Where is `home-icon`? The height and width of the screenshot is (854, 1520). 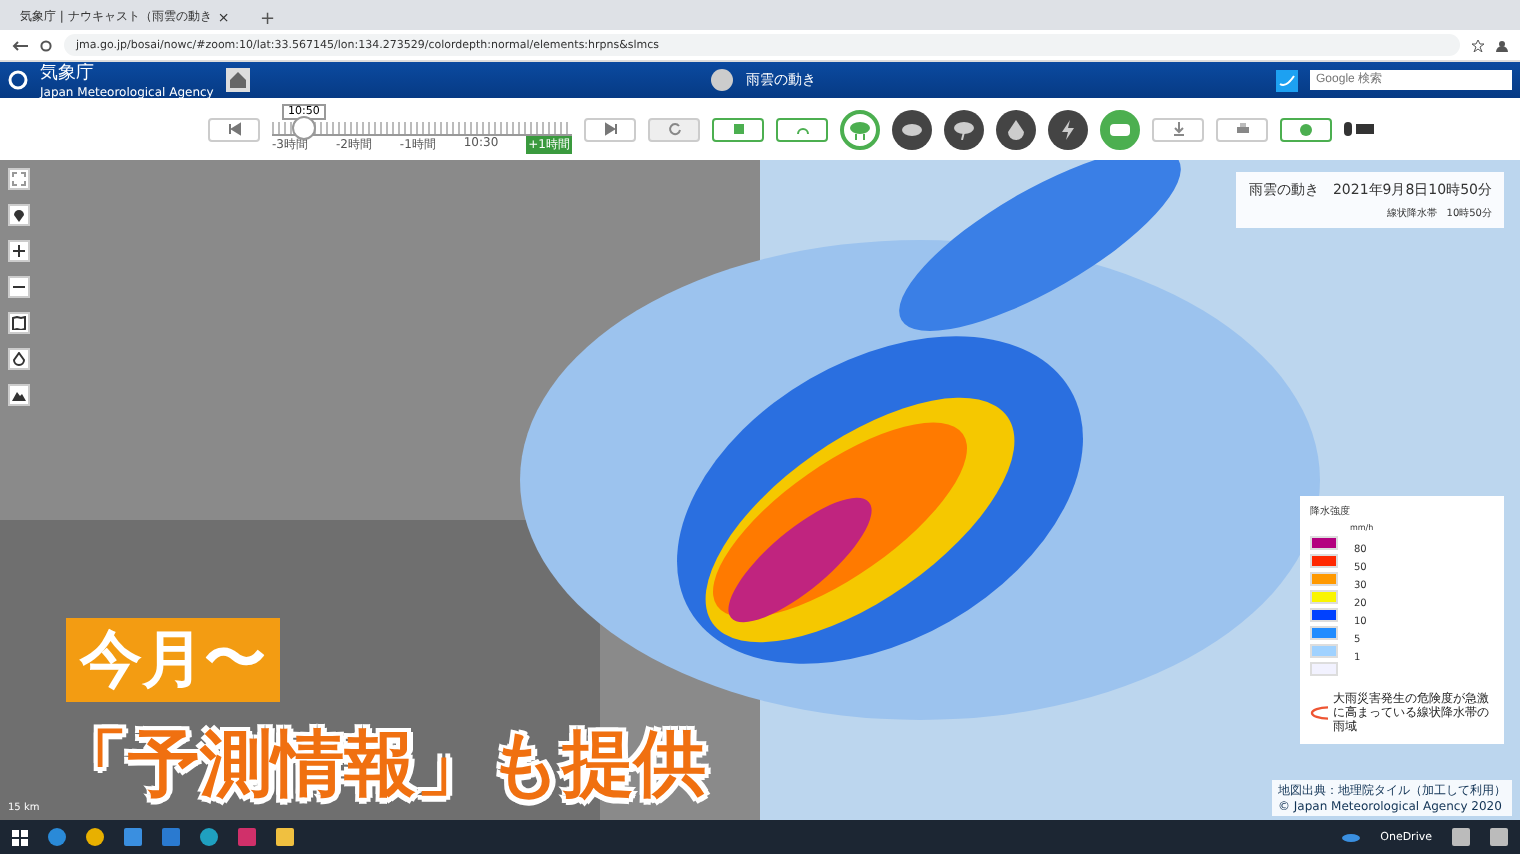
home-icon is located at coordinates (237, 80).